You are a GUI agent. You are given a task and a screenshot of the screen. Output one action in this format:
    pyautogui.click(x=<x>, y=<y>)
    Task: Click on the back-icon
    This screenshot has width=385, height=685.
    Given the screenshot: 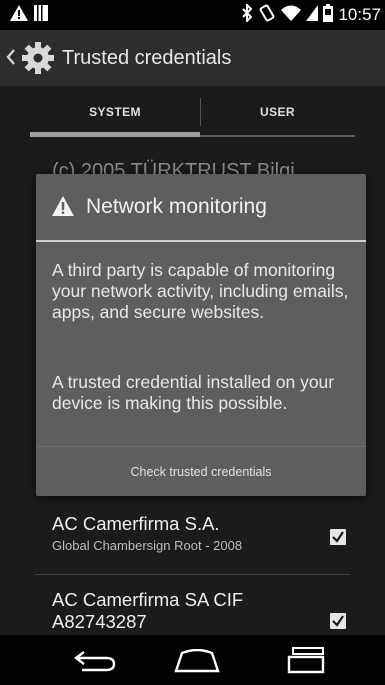 What is the action you would take?
    pyautogui.click(x=94, y=663)
    